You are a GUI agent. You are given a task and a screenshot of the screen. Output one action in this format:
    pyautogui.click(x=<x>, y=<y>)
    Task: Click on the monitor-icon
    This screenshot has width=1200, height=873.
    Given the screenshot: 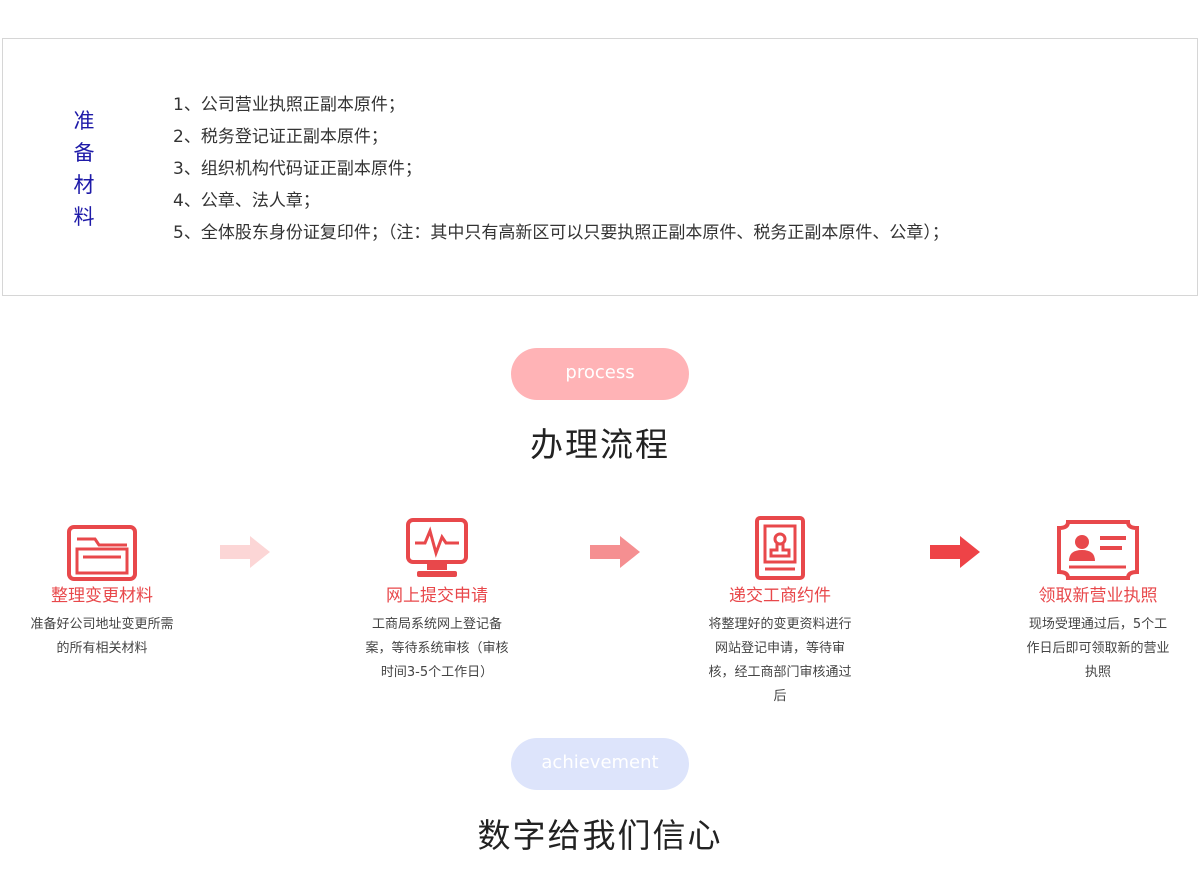 What is the action you would take?
    pyautogui.click(x=437, y=547)
    